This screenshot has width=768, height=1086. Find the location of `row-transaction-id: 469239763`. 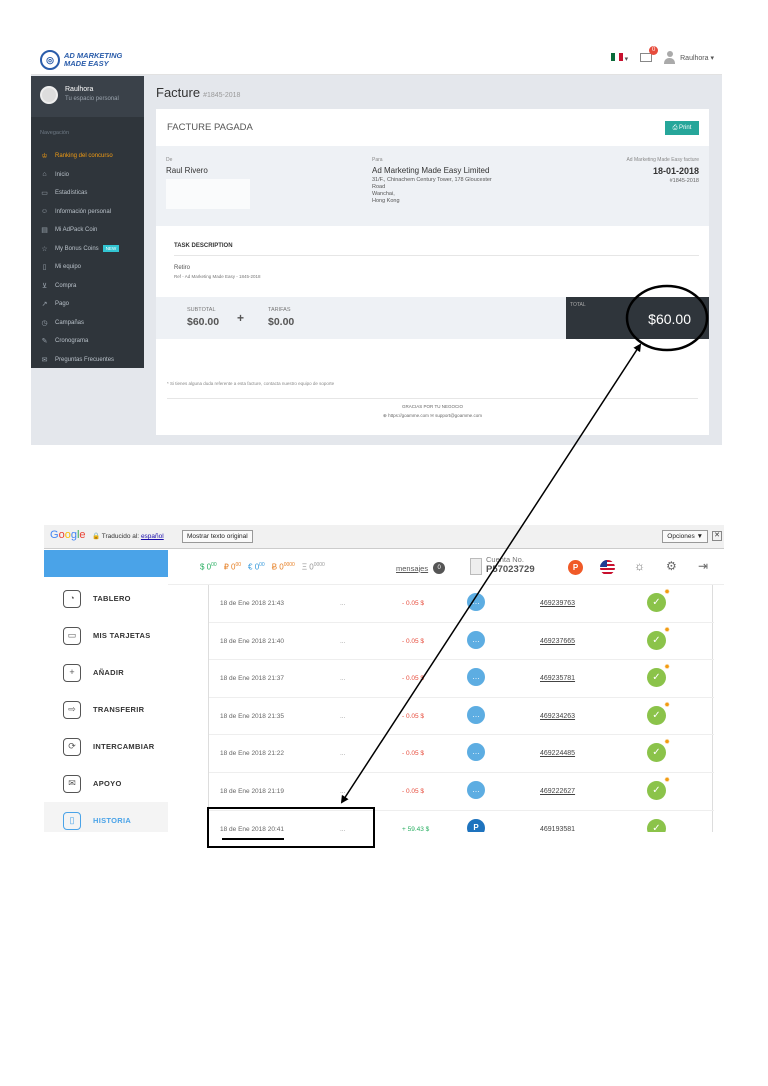

row-transaction-id: 469239763 is located at coordinates (557, 603).